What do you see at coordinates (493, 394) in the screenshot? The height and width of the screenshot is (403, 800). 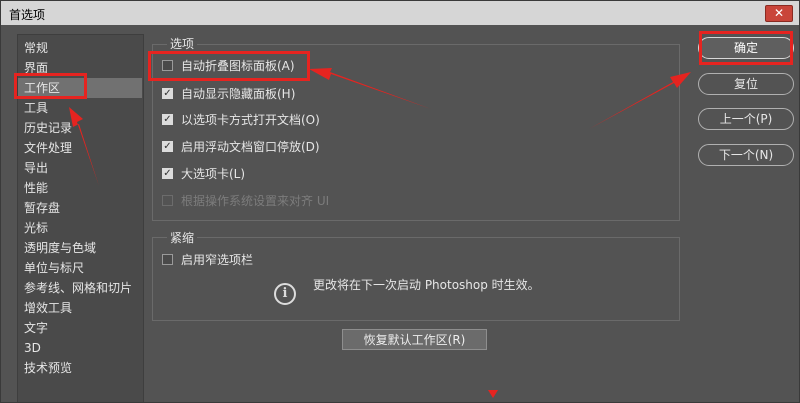 I see `annotation-marker-bottom` at bounding box center [493, 394].